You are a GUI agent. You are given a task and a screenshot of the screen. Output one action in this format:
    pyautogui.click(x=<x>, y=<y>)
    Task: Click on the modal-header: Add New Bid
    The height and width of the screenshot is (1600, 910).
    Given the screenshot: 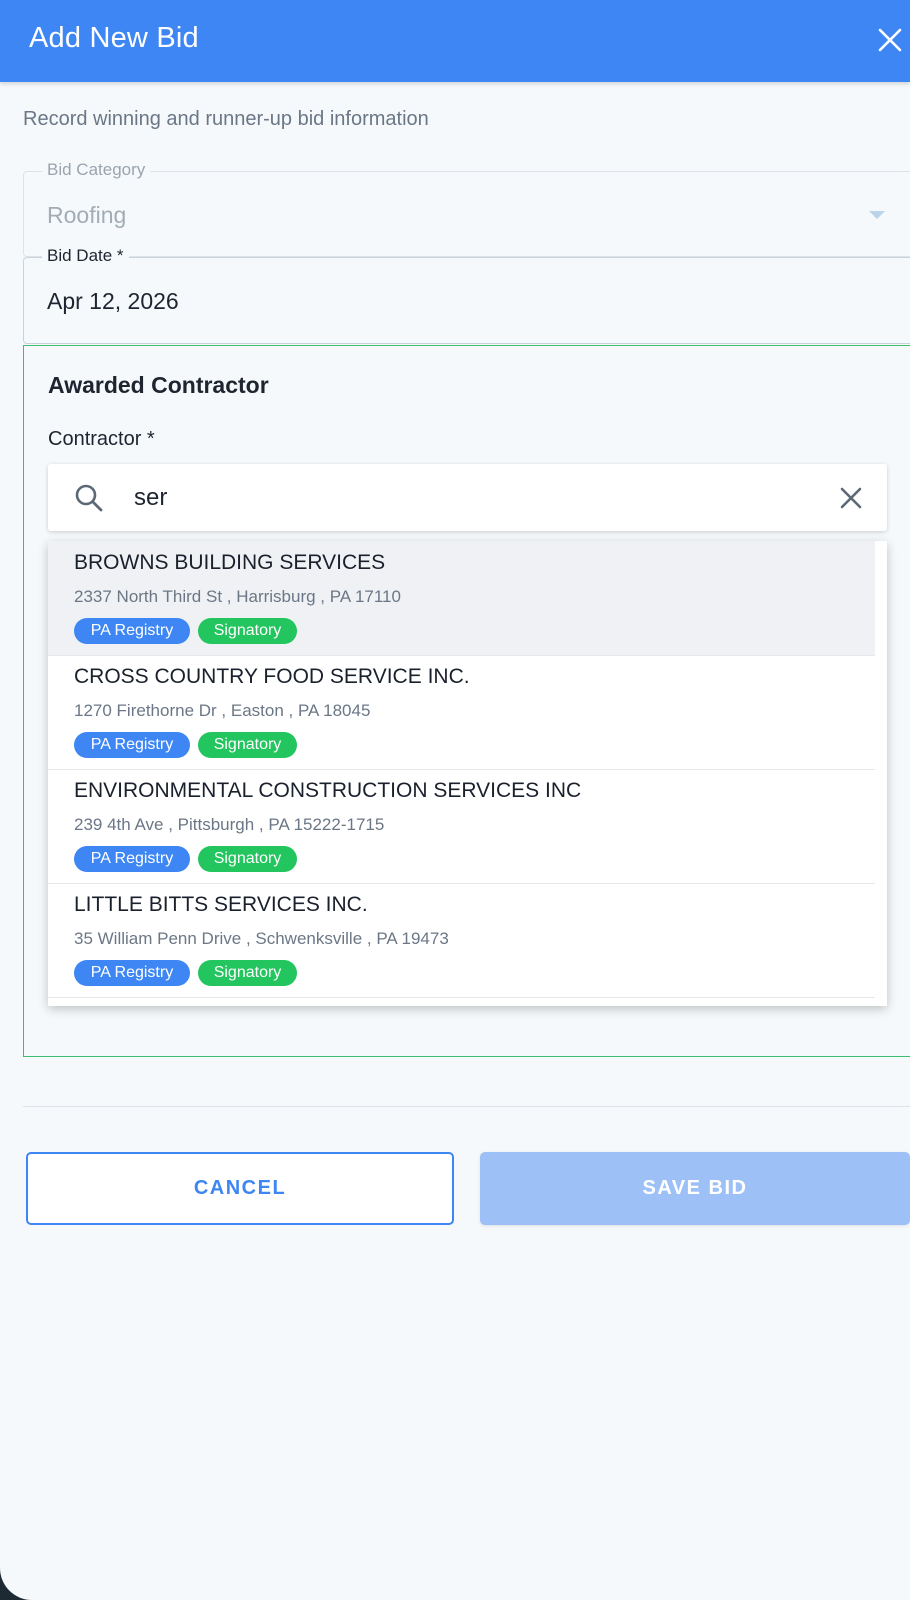 What is the action you would take?
    pyautogui.click(x=455, y=41)
    